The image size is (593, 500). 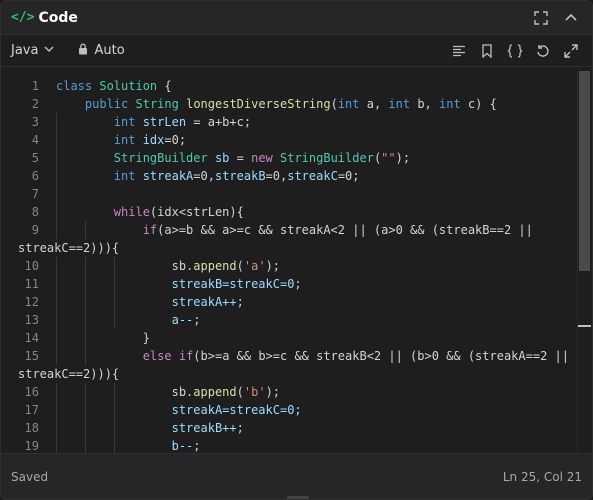 What do you see at coordinates (541, 18) in the screenshot?
I see `fullscreen-icon` at bounding box center [541, 18].